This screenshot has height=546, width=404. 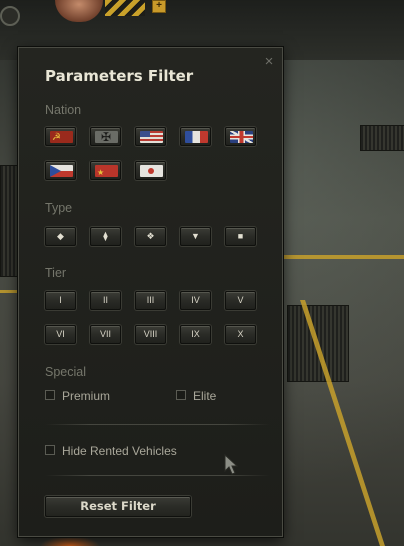 I want to click on heavy-tank-icon: ❖, so click(x=150, y=236).